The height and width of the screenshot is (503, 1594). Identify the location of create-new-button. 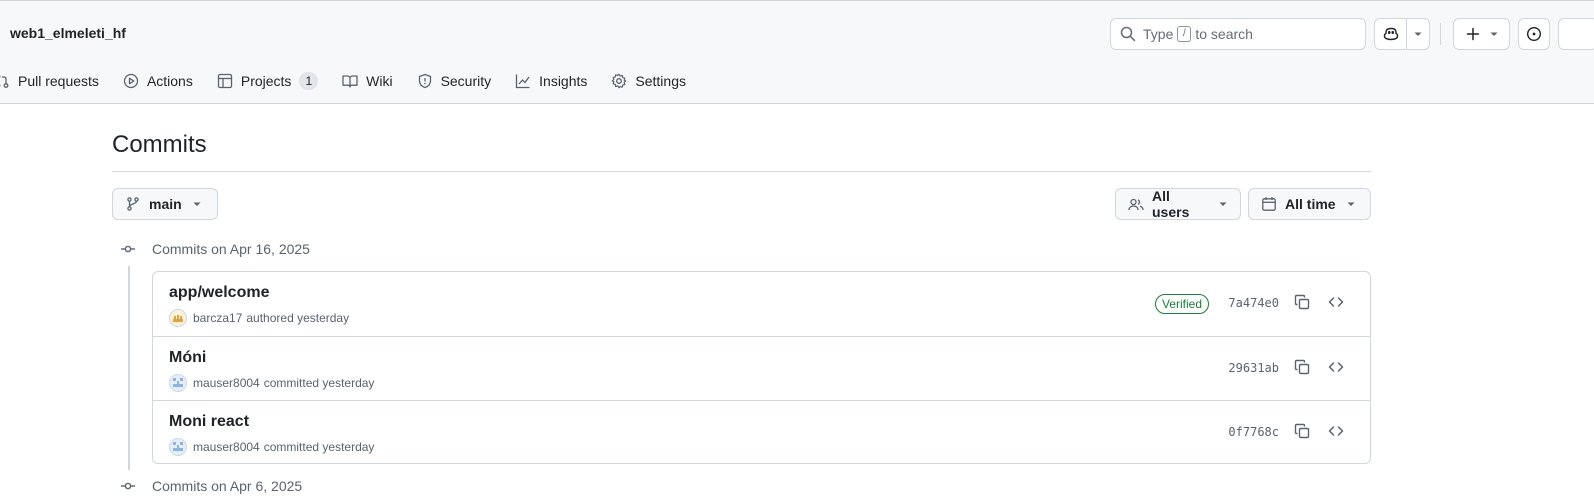
(1481, 34).